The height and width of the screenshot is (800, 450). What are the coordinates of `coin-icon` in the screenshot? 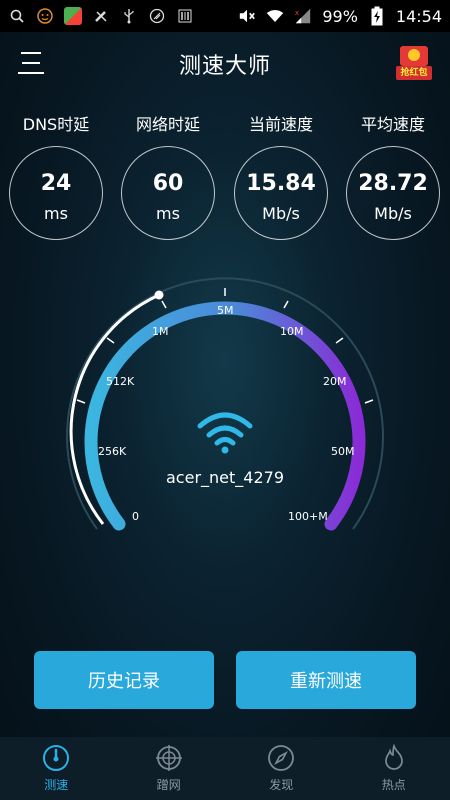 It's located at (414, 55).